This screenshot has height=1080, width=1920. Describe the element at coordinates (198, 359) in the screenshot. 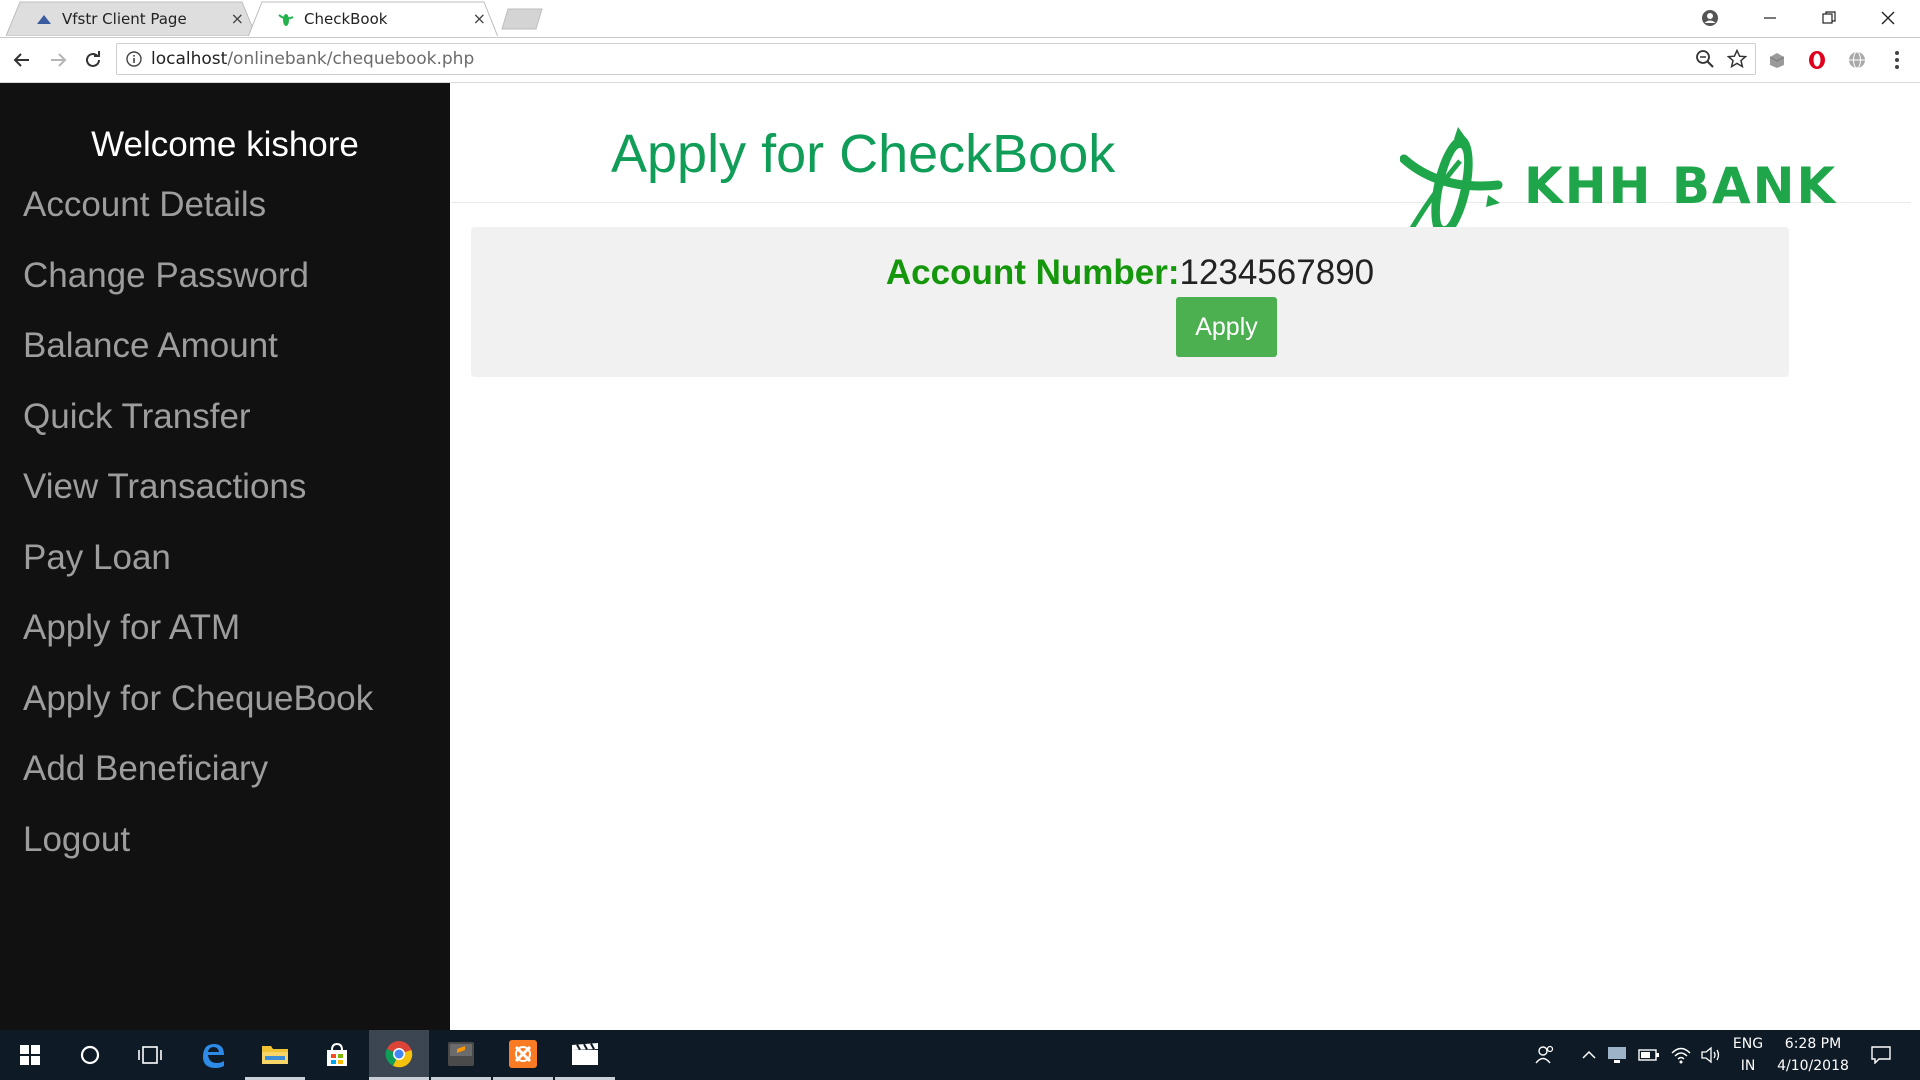

I see `sidebar-item-balance-amount: Balance Amount` at that location.